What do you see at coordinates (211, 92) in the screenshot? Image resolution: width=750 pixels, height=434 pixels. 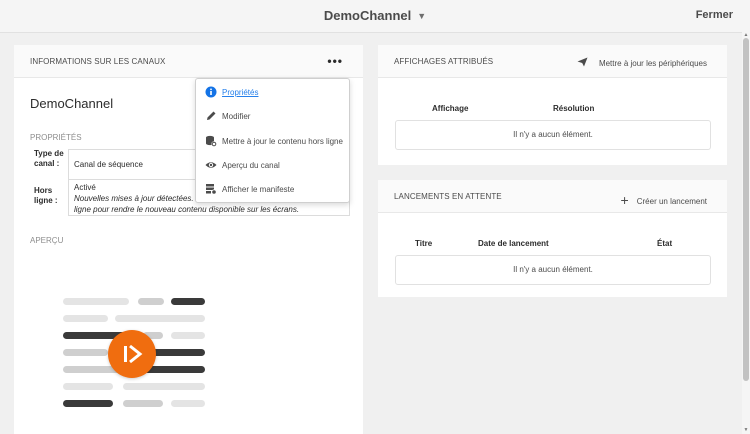 I see `info-icon` at bounding box center [211, 92].